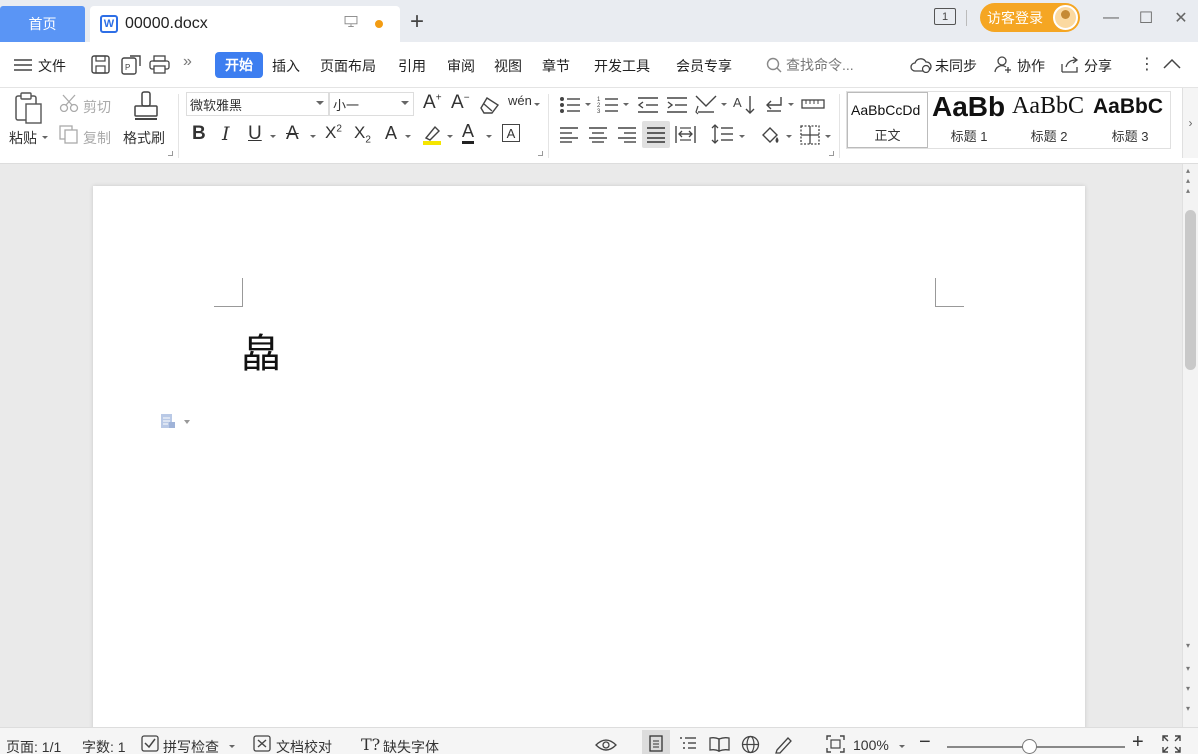 The height and width of the screenshot is (754, 1198). I want to click on border-icon, so click(810, 135).